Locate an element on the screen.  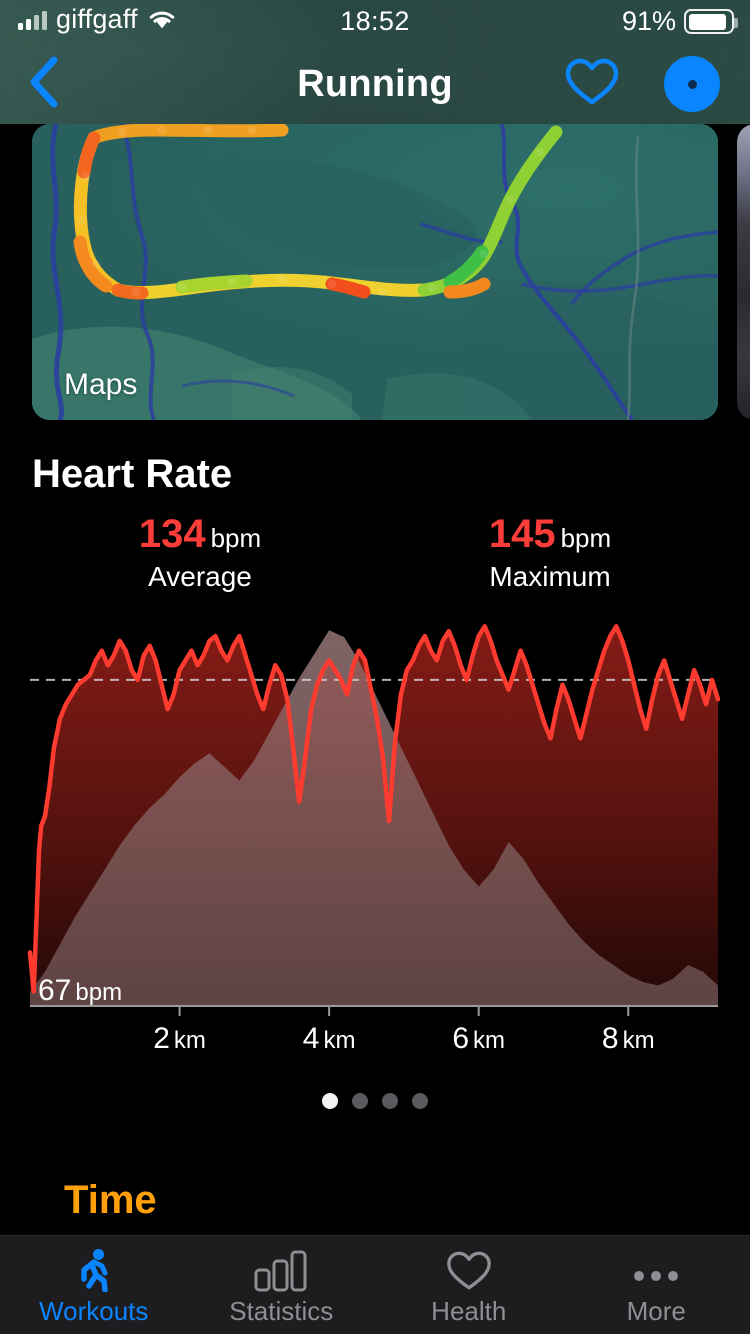
baseline-value: 67 is located at coordinates (55, 990).